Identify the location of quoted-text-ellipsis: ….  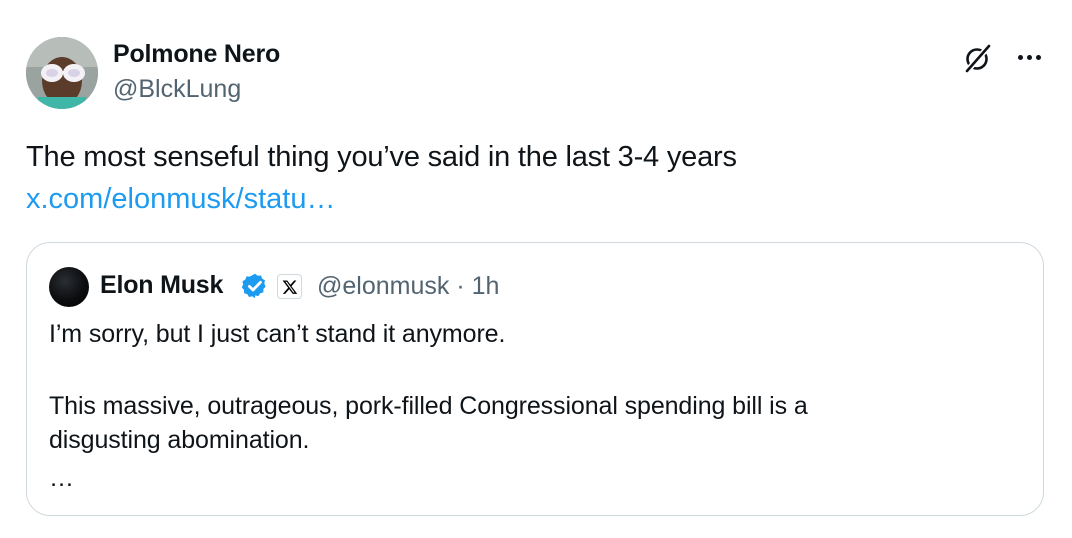
(61, 478).